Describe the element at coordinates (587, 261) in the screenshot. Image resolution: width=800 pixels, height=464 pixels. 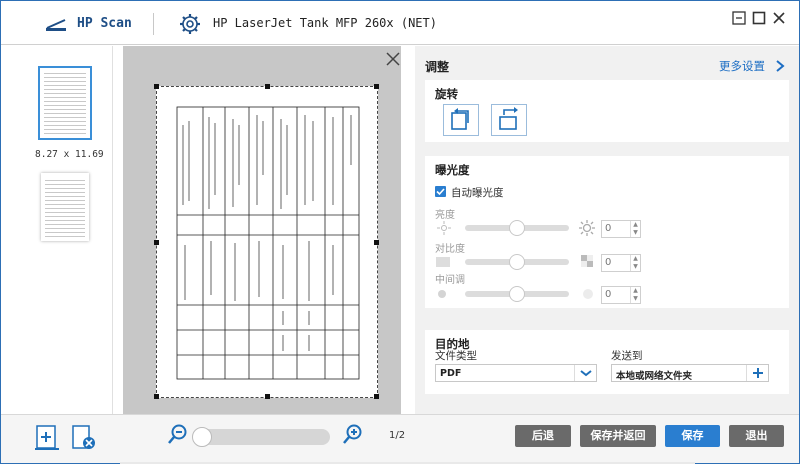
I see `contrast-high-icon` at that location.